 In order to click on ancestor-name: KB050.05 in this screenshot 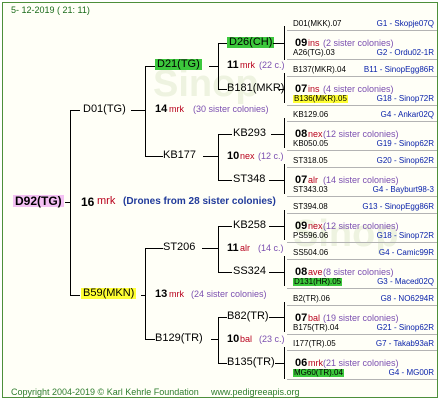, I will do `click(310, 144)`.